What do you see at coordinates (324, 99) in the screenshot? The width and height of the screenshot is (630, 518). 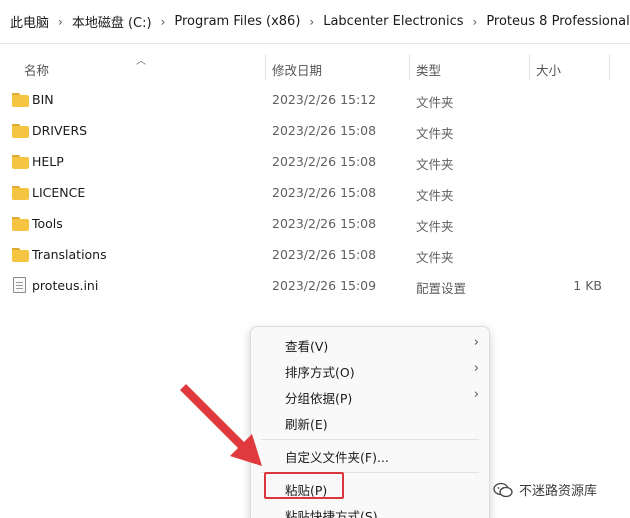 I see `file-date: 2023/2/26 15:12` at bounding box center [324, 99].